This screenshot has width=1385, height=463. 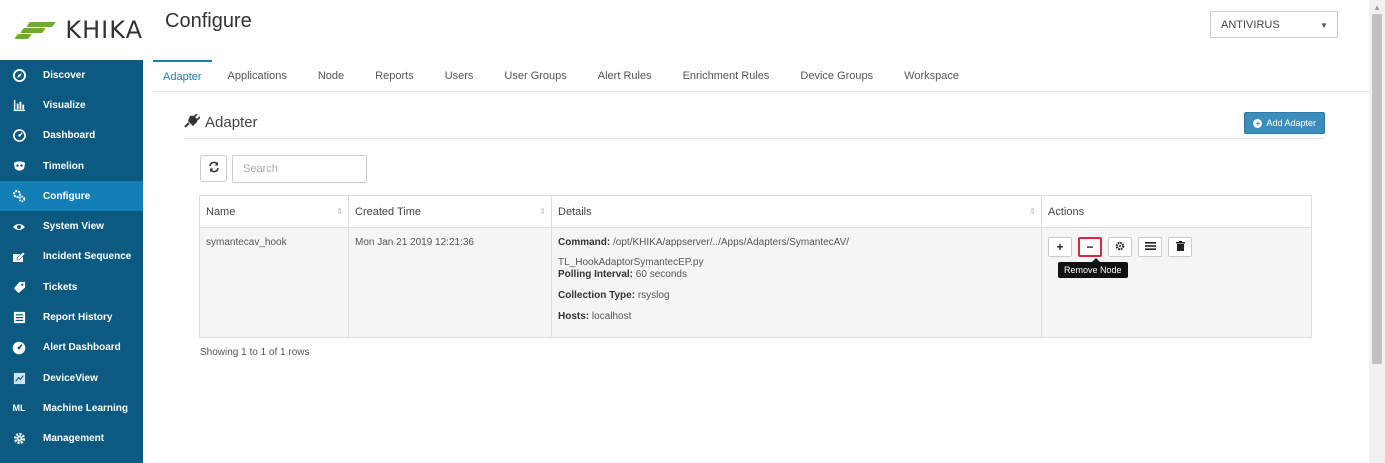 What do you see at coordinates (1258, 123) in the screenshot?
I see `plus-circle-icon: +` at bounding box center [1258, 123].